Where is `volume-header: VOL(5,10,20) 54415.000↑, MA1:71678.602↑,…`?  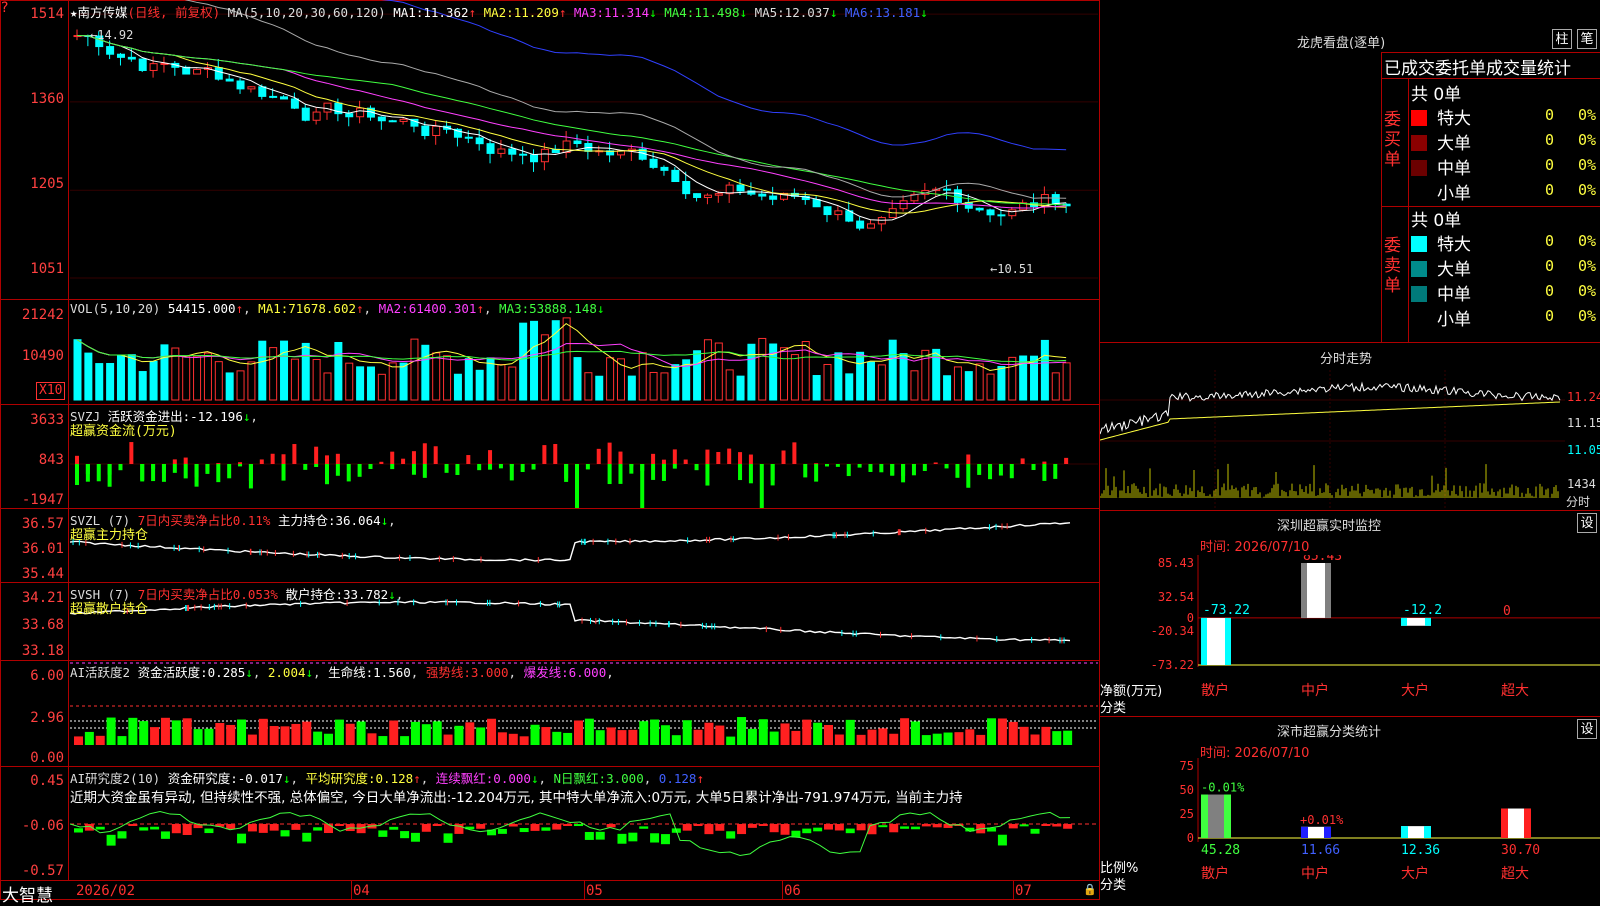
volume-header: VOL(5,10,20) 54415.000↑, MA1:71678.602↑,… is located at coordinates (337, 308).